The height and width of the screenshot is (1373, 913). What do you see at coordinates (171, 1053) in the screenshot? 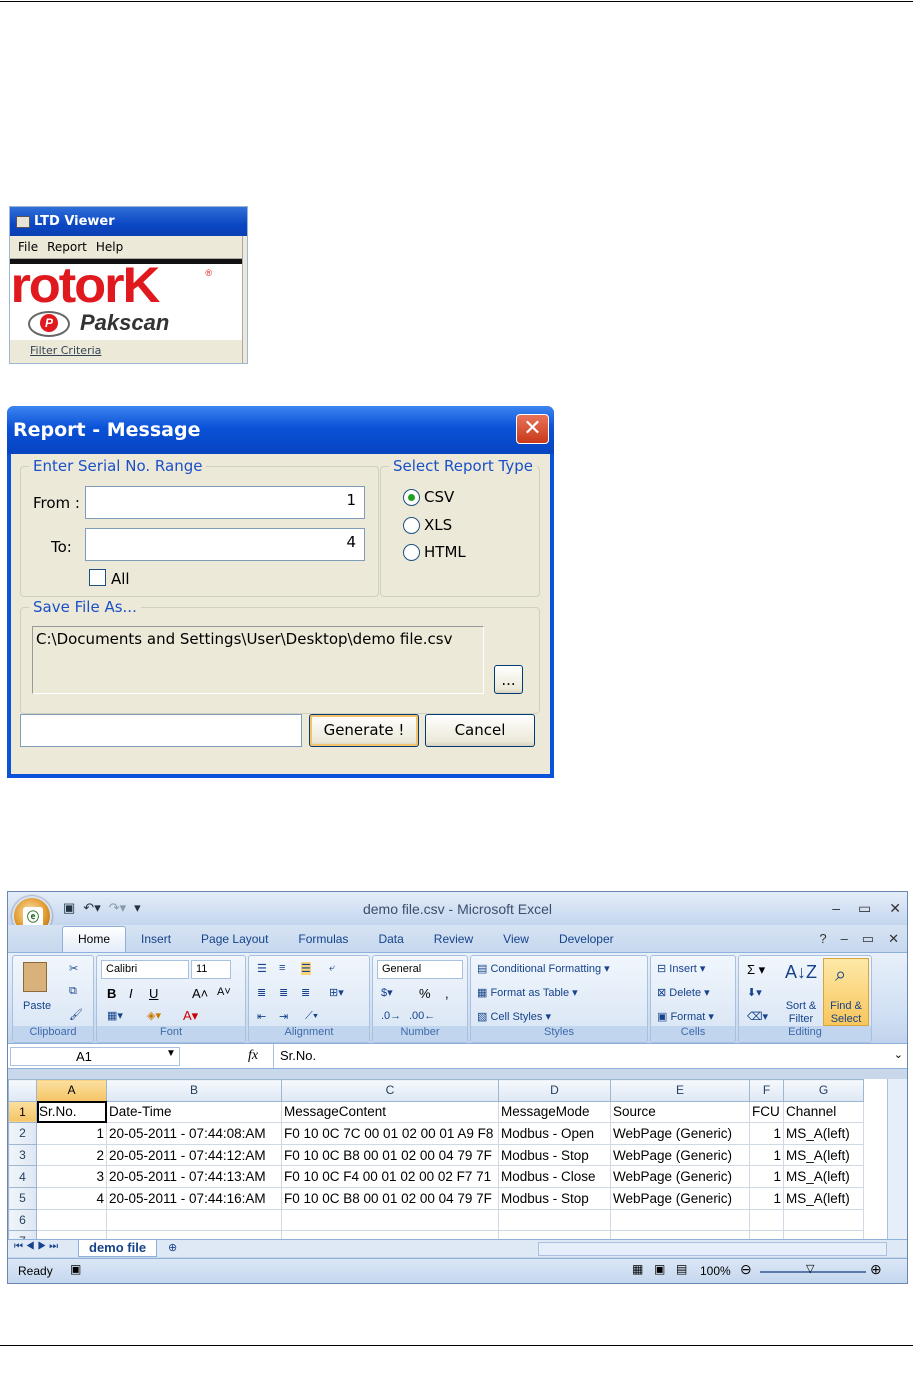
I see `name-box-dropdown-icon: ▼` at bounding box center [171, 1053].